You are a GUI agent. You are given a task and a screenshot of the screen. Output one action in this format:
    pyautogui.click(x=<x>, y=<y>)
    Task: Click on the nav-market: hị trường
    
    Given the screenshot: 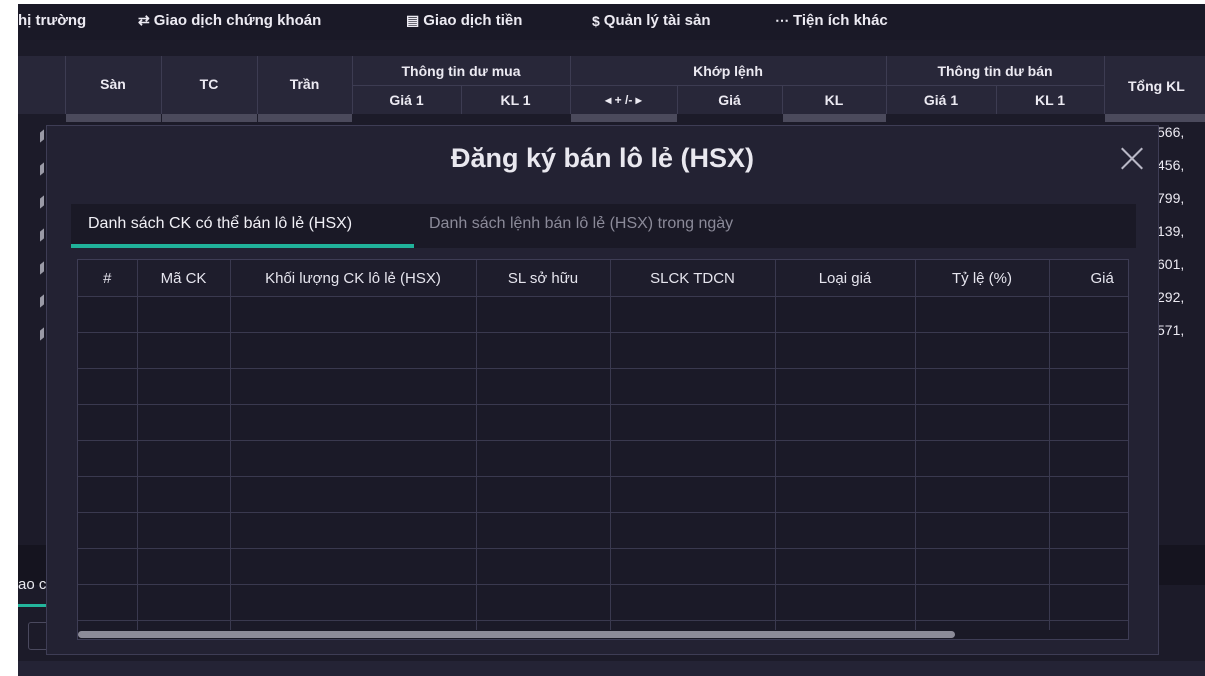 What is the action you would take?
    pyautogui.click(x=52, y=20)
    